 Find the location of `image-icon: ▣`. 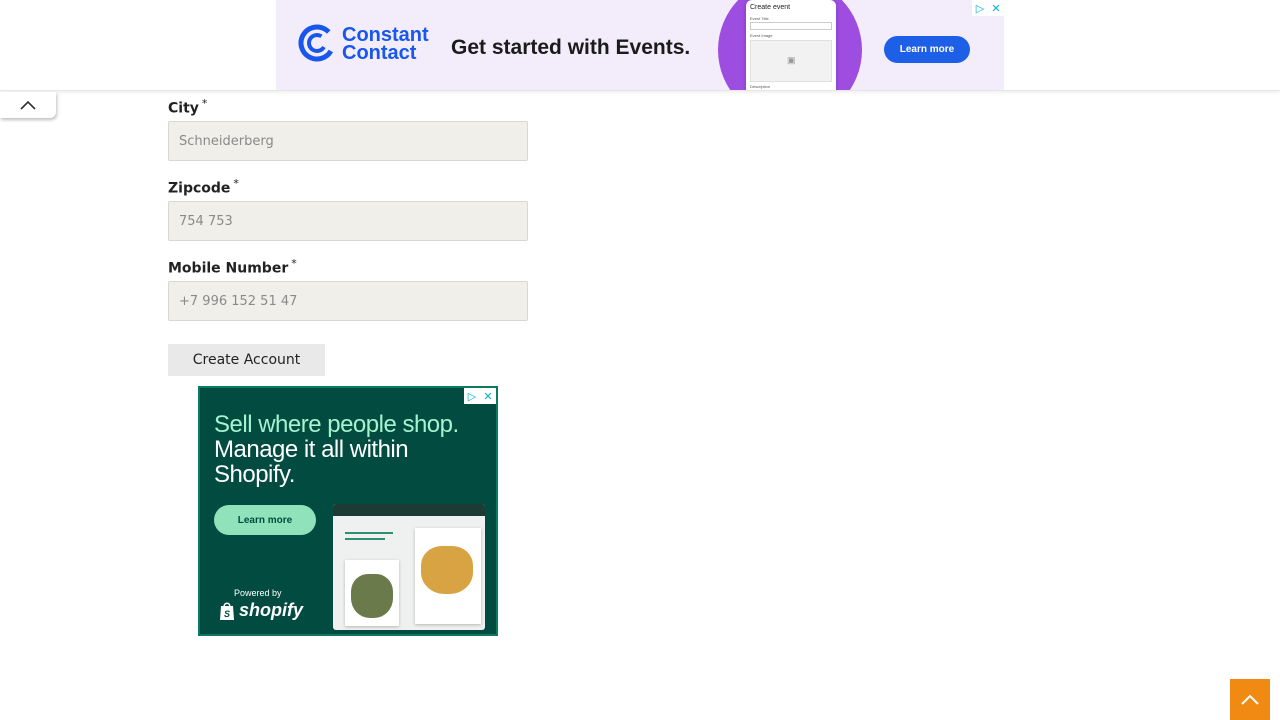

image-icon: ▣ is located at coordinates (791, 60).